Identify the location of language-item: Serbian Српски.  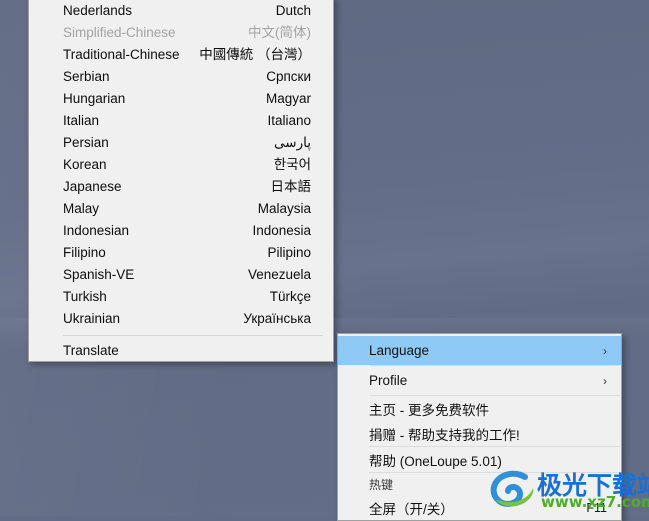
(181, 77).